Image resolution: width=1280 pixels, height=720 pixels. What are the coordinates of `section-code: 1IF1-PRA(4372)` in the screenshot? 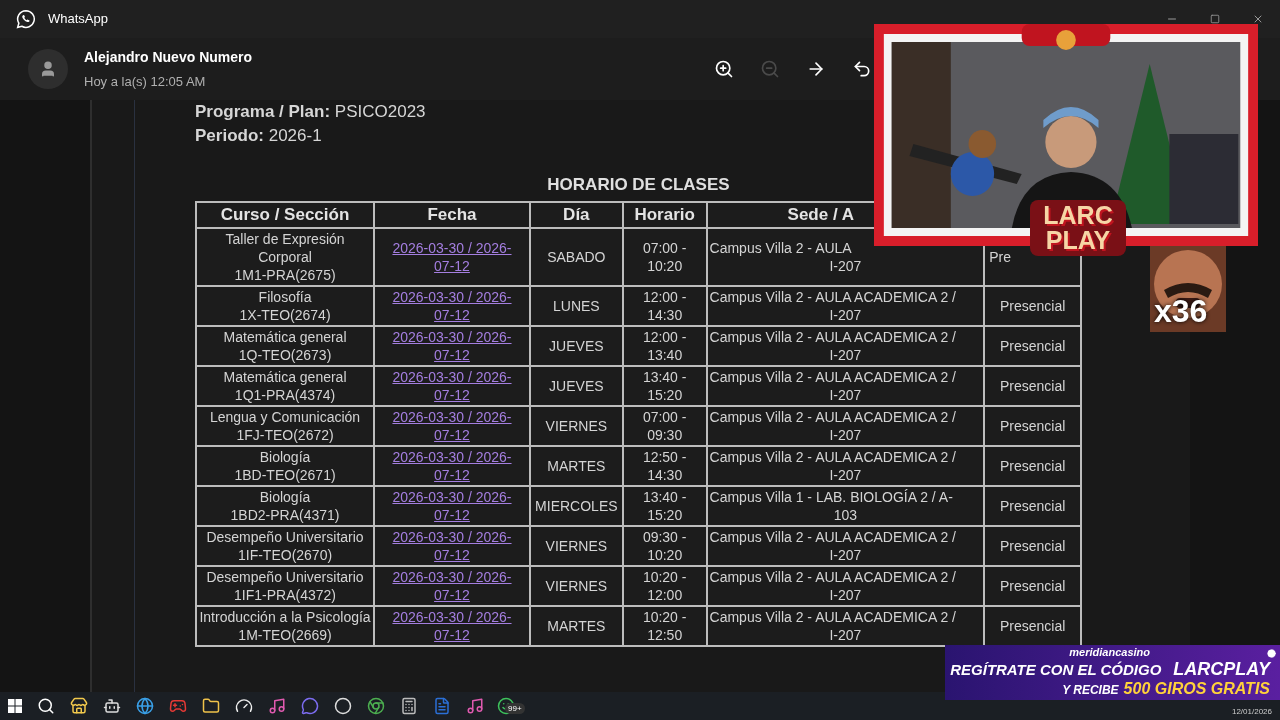 It's located at (285, 594).